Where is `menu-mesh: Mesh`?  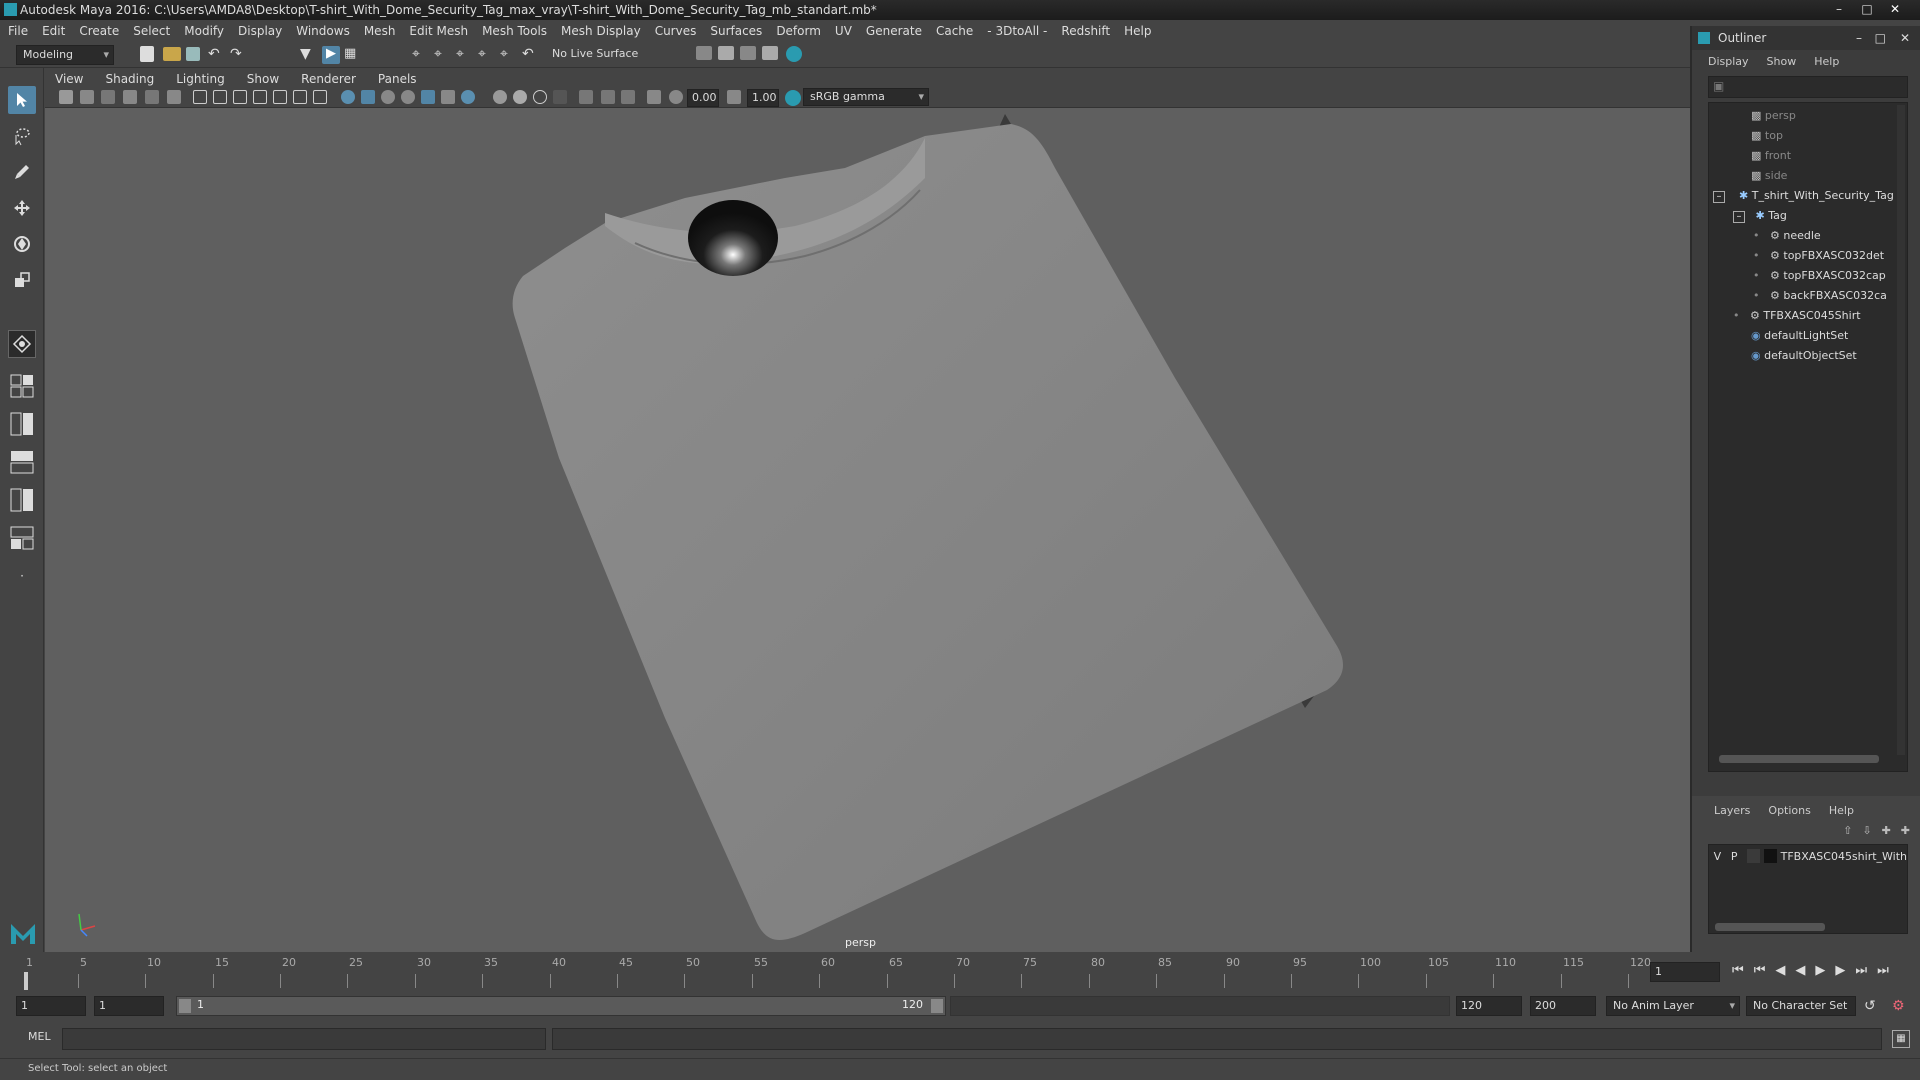 menu-mesh: Mesh is located at coordinates (380, 31).